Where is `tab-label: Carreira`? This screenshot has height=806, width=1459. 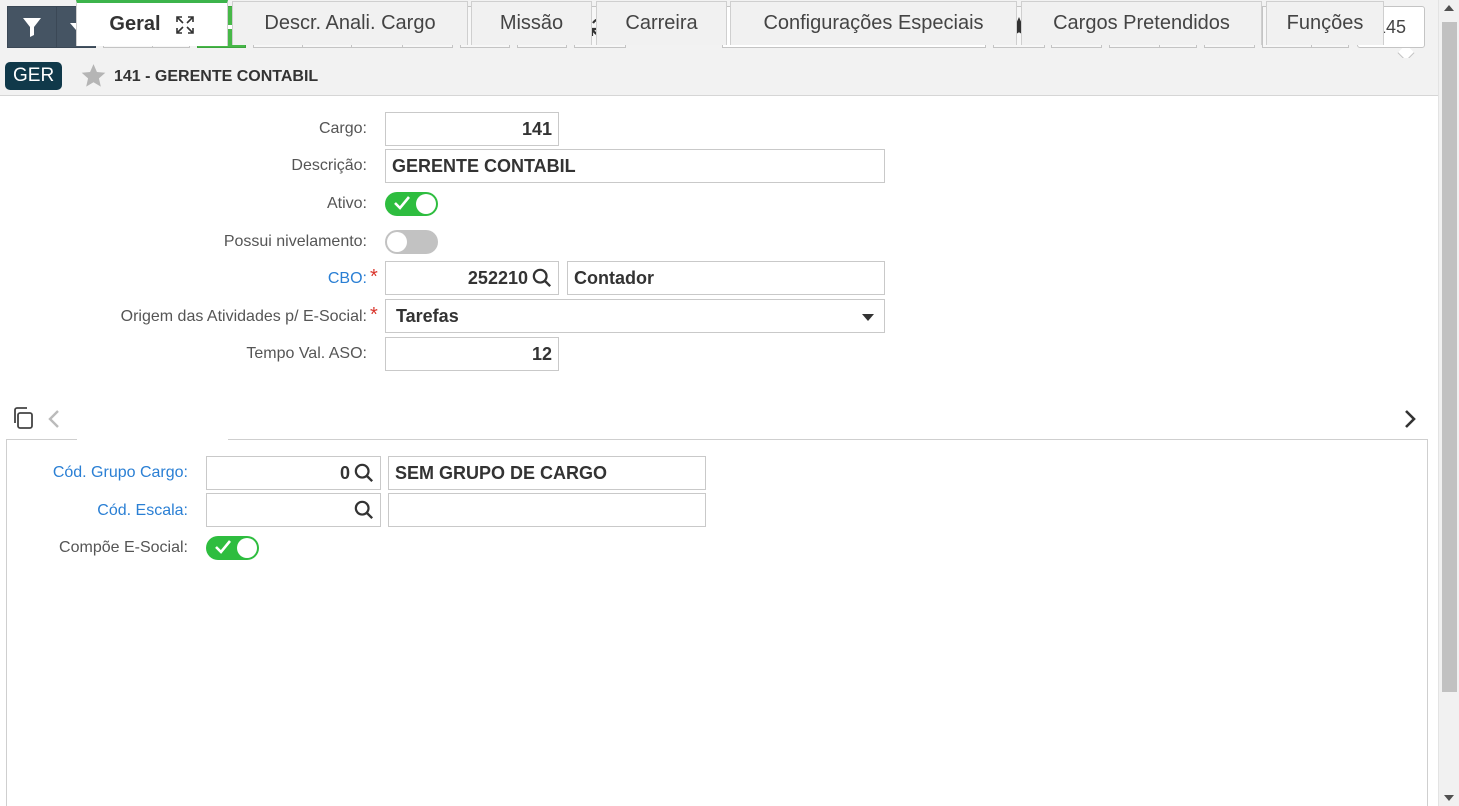
tab-label: Carreira is located at coordinates (661, 23).